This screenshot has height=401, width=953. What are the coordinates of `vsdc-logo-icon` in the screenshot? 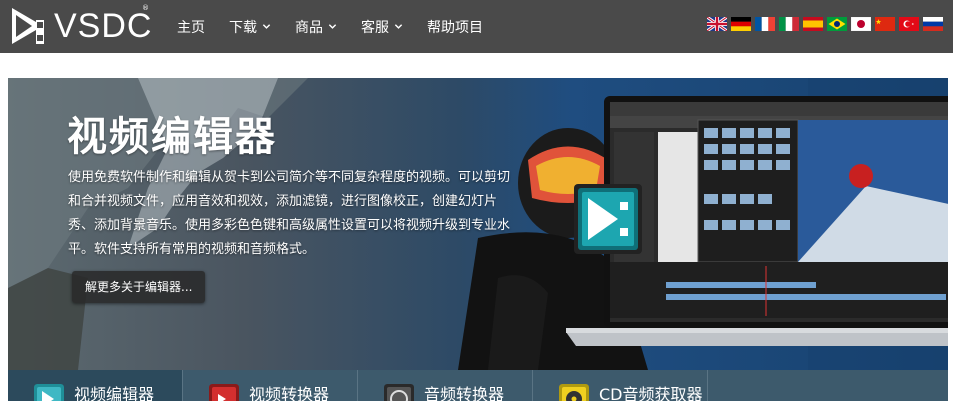 It's located at (28, 26).